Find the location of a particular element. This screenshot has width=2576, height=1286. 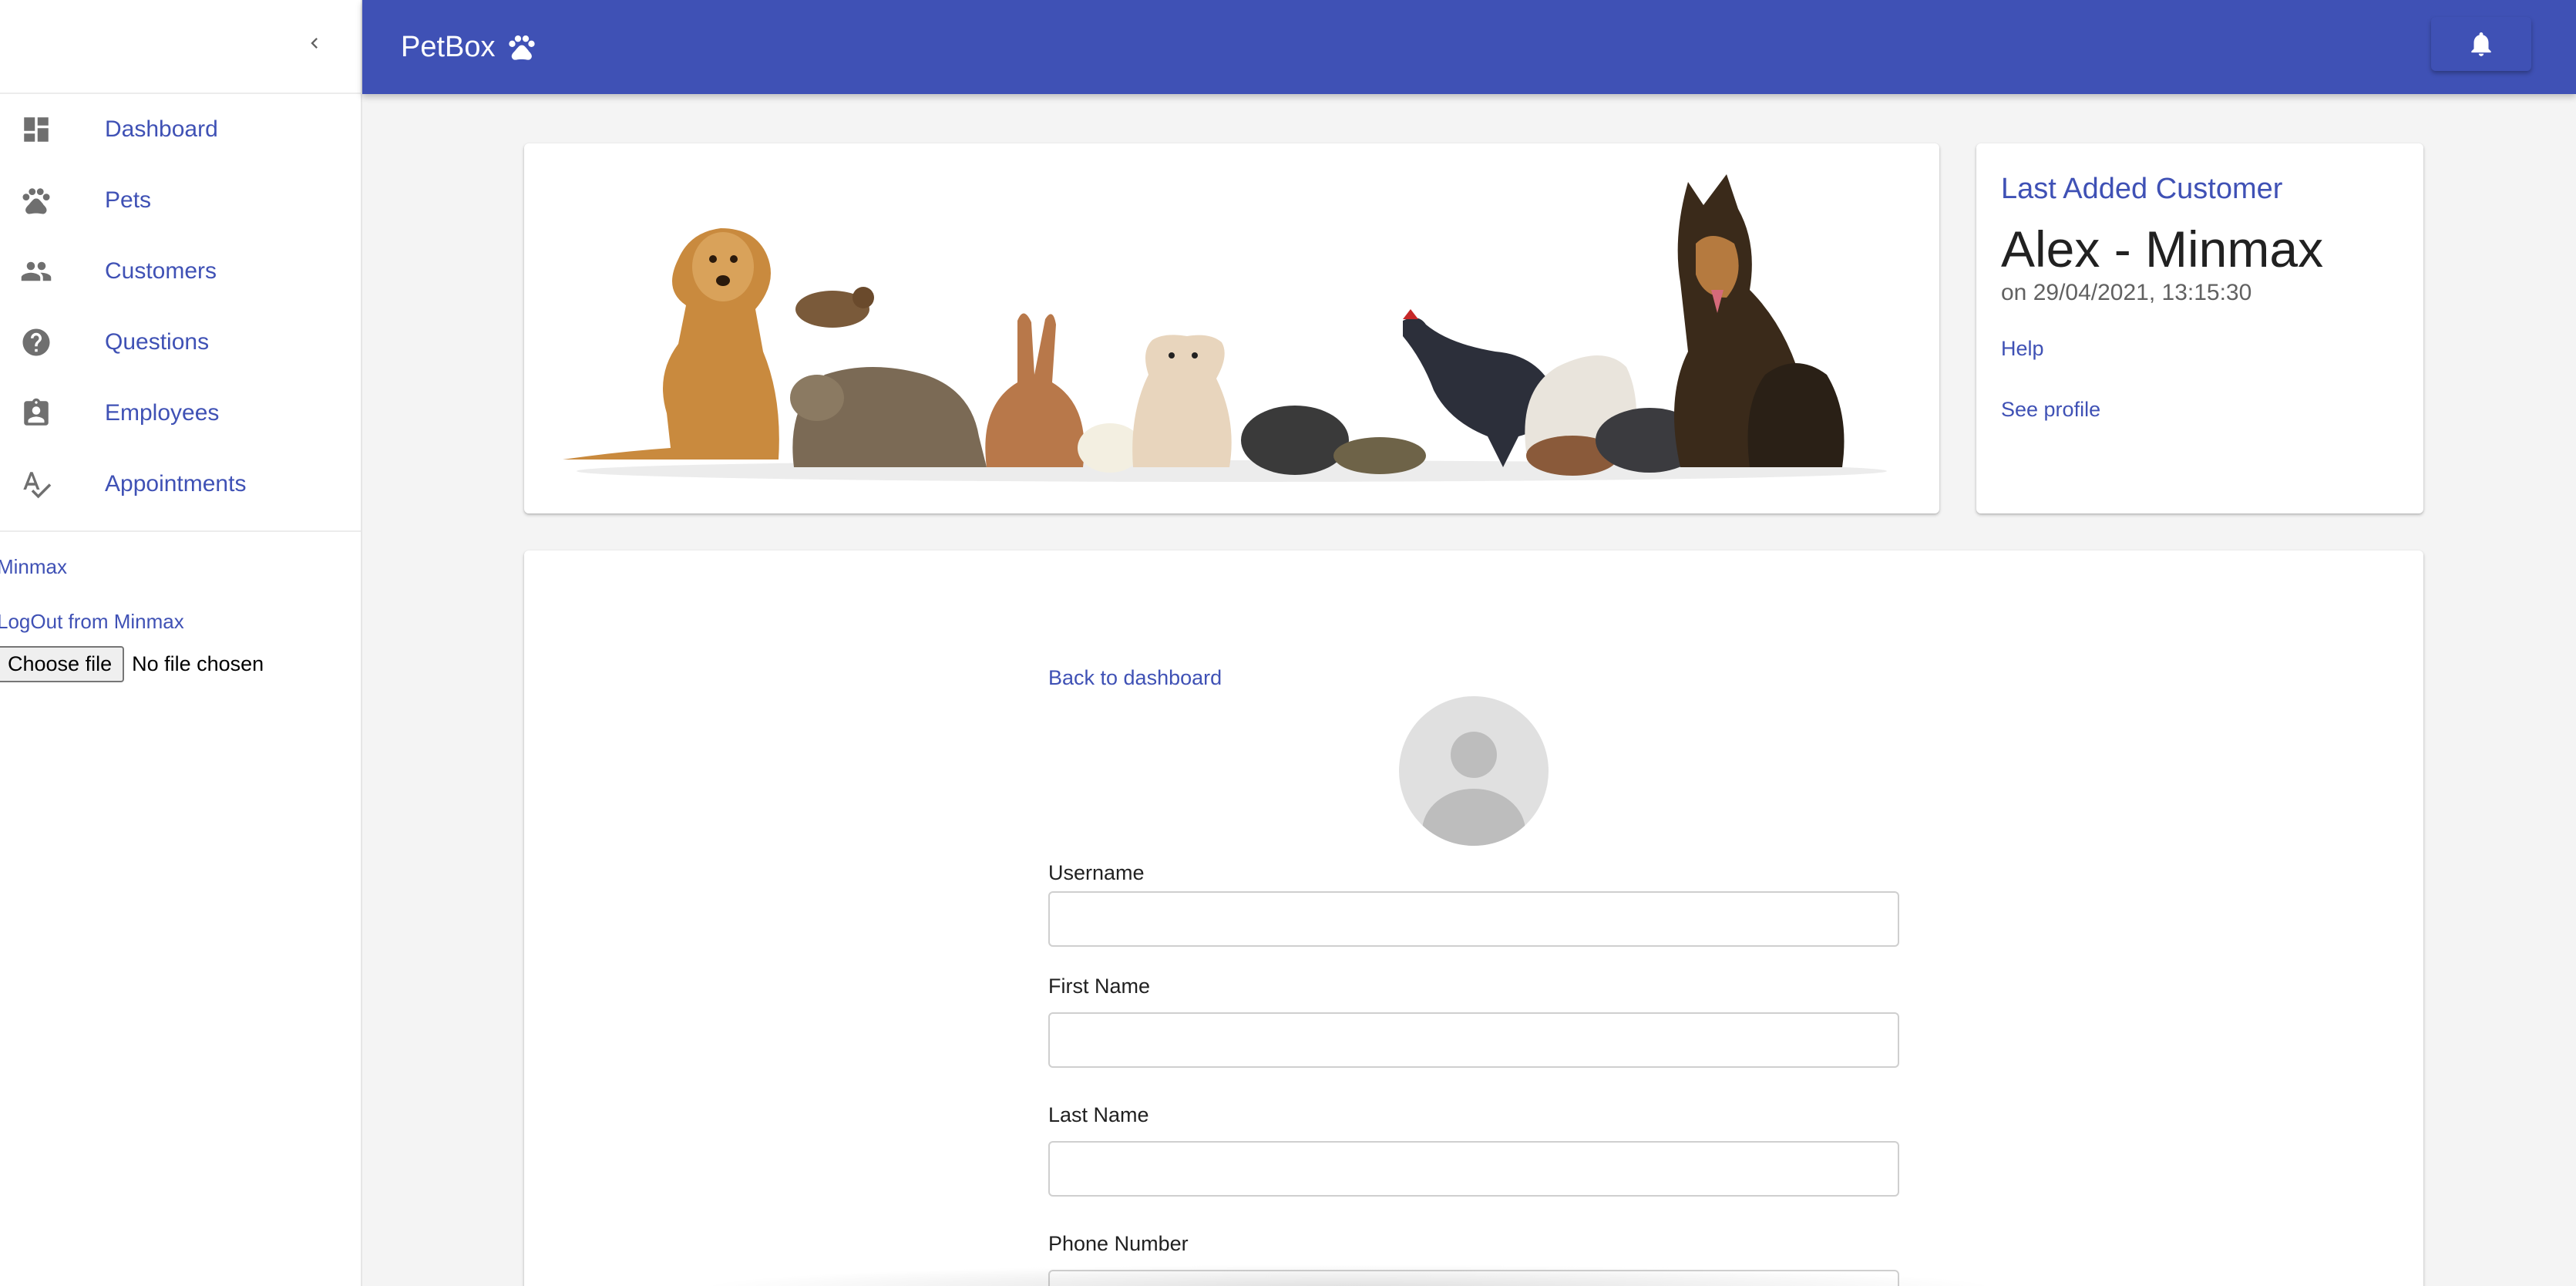

notifications-button is located at coordinates (2481, 44).